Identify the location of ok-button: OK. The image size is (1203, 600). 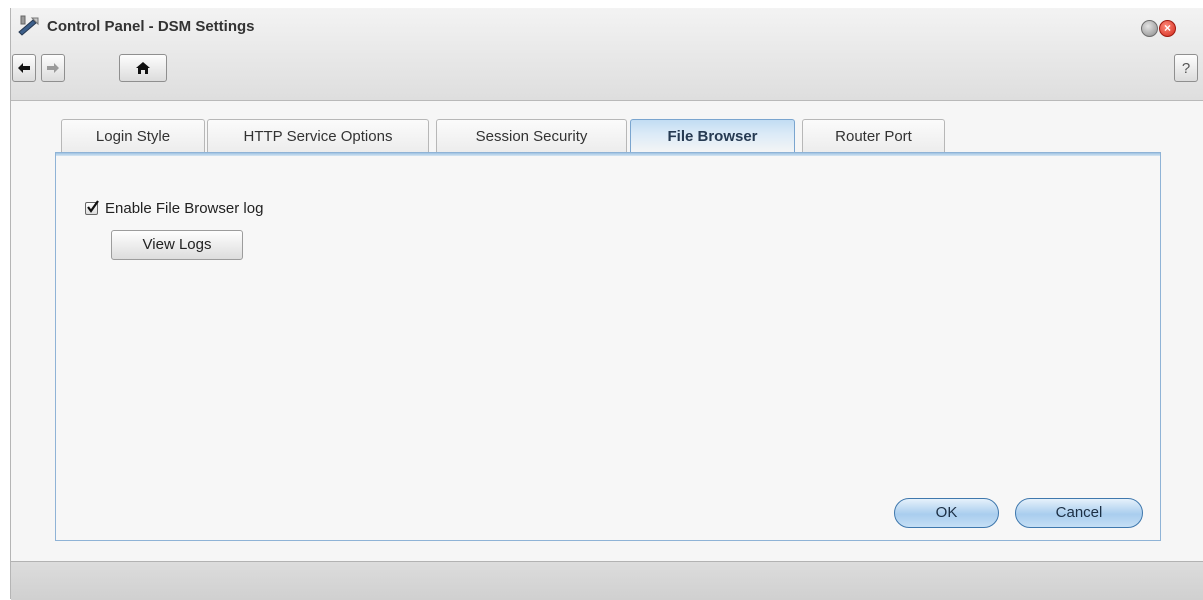
(946, 513).